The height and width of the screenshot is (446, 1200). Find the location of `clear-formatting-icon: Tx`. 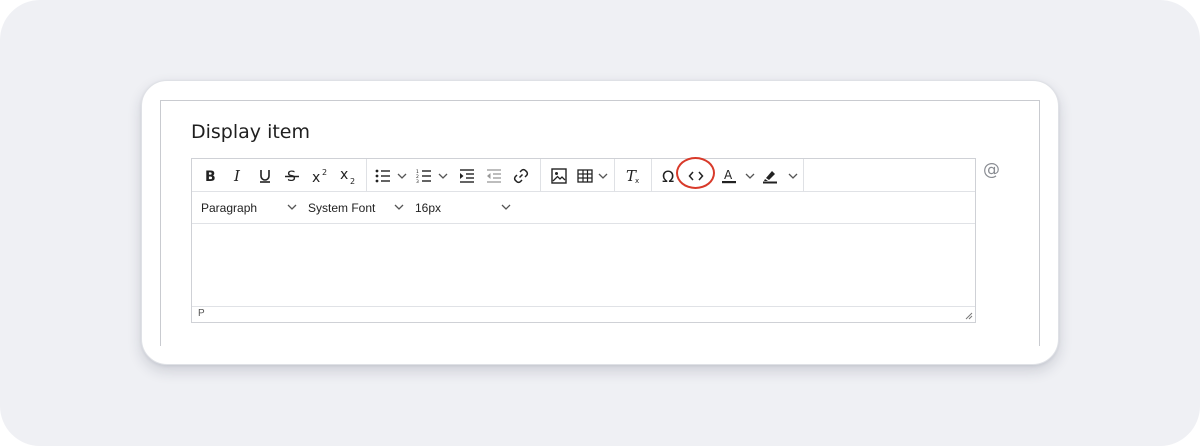

clear-formatting-icon: Tx is located at coordinates (632, 176).